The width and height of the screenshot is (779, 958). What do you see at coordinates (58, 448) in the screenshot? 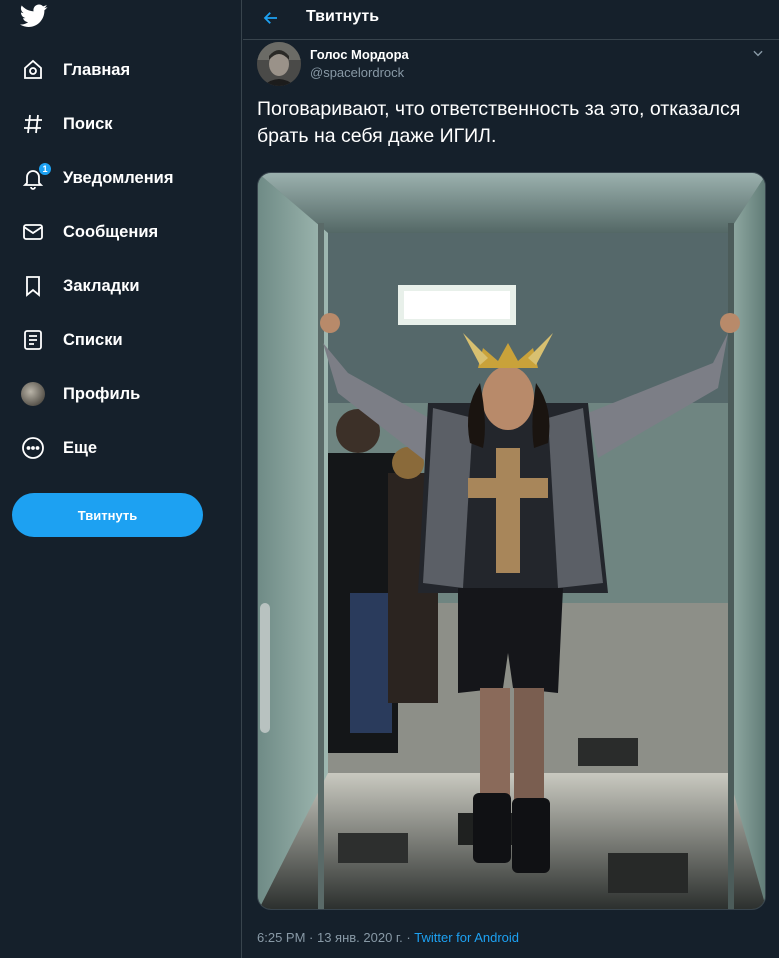
I see `nav-more: Еще` at bounding box center [58, 448].